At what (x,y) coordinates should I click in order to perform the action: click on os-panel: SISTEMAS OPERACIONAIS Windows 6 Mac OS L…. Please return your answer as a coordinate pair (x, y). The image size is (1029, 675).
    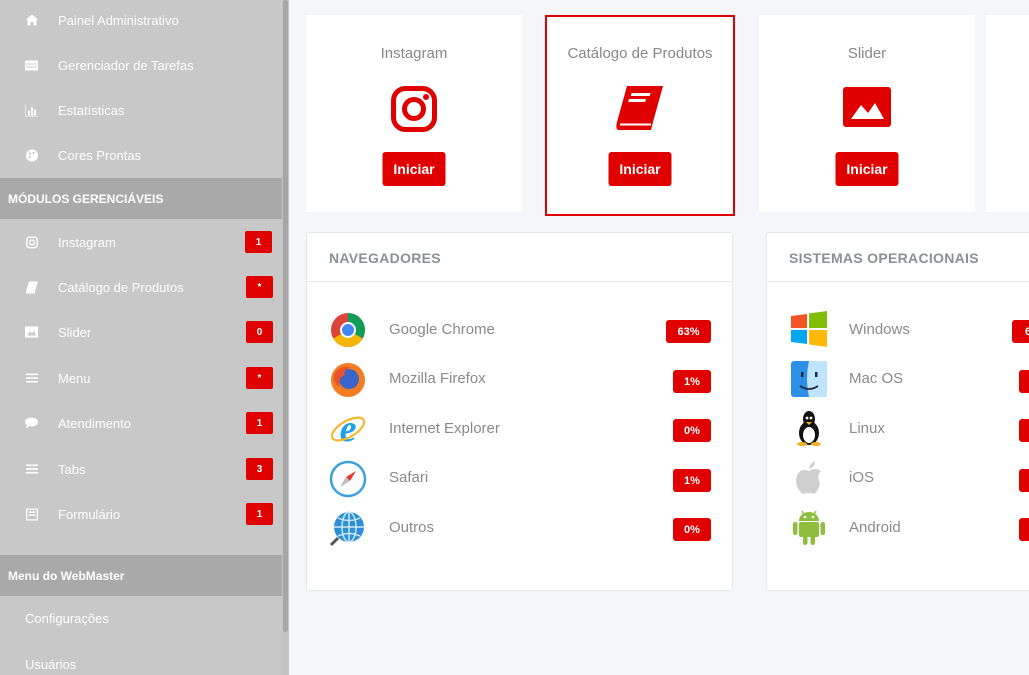
    Looking at the image, I should click on (897, 411).